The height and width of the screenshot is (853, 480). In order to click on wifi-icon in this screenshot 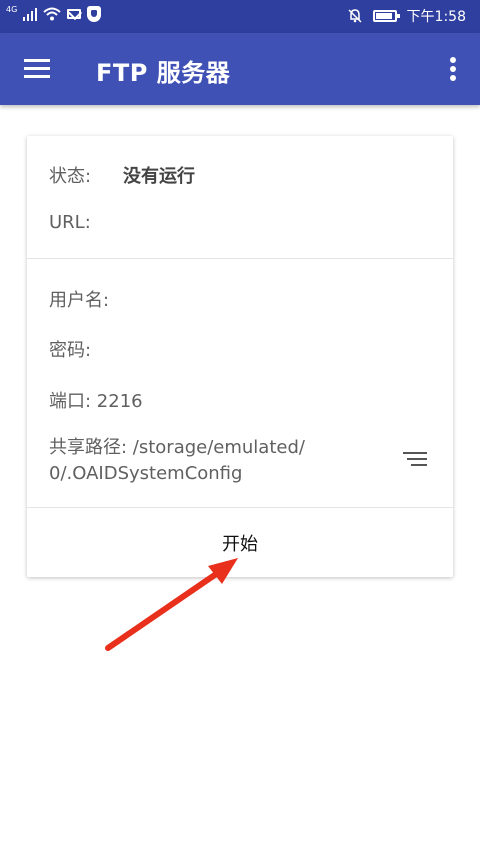, I will do `click(52, 14)`.